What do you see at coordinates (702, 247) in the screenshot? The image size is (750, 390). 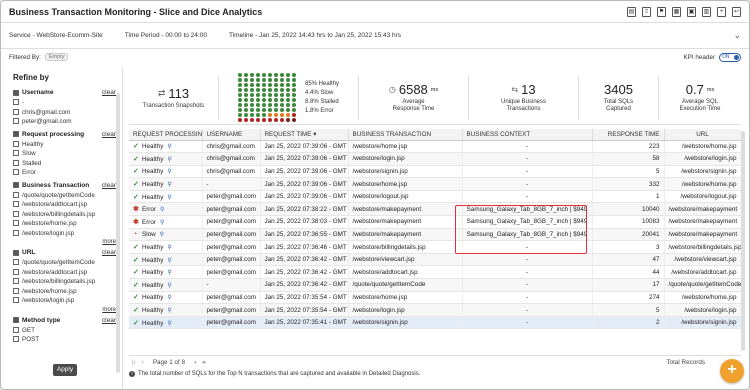 I see `url-cell: /webstore/billingdetails.jsp` at bounding box center [702, 247].